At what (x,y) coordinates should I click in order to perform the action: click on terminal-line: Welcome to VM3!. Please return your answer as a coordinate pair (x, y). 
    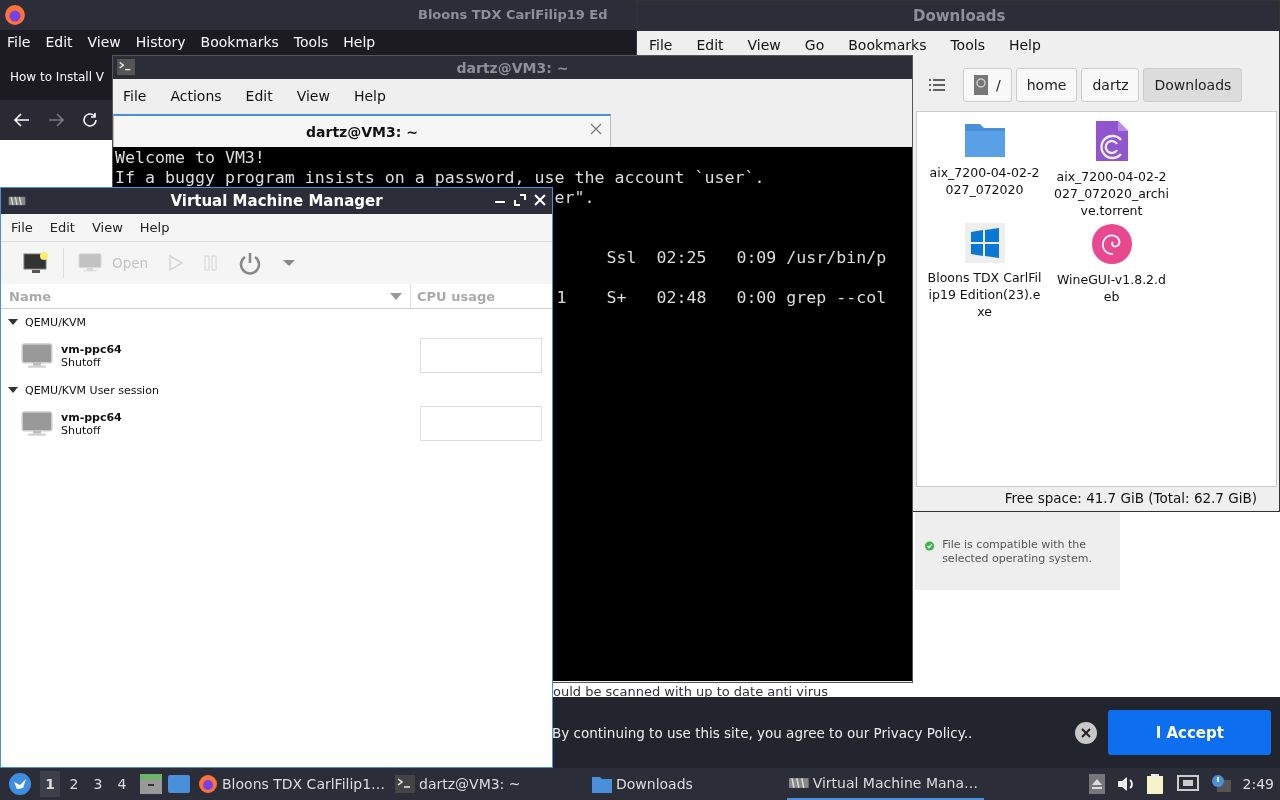
    Looking at the image, I should click on (190, 157).